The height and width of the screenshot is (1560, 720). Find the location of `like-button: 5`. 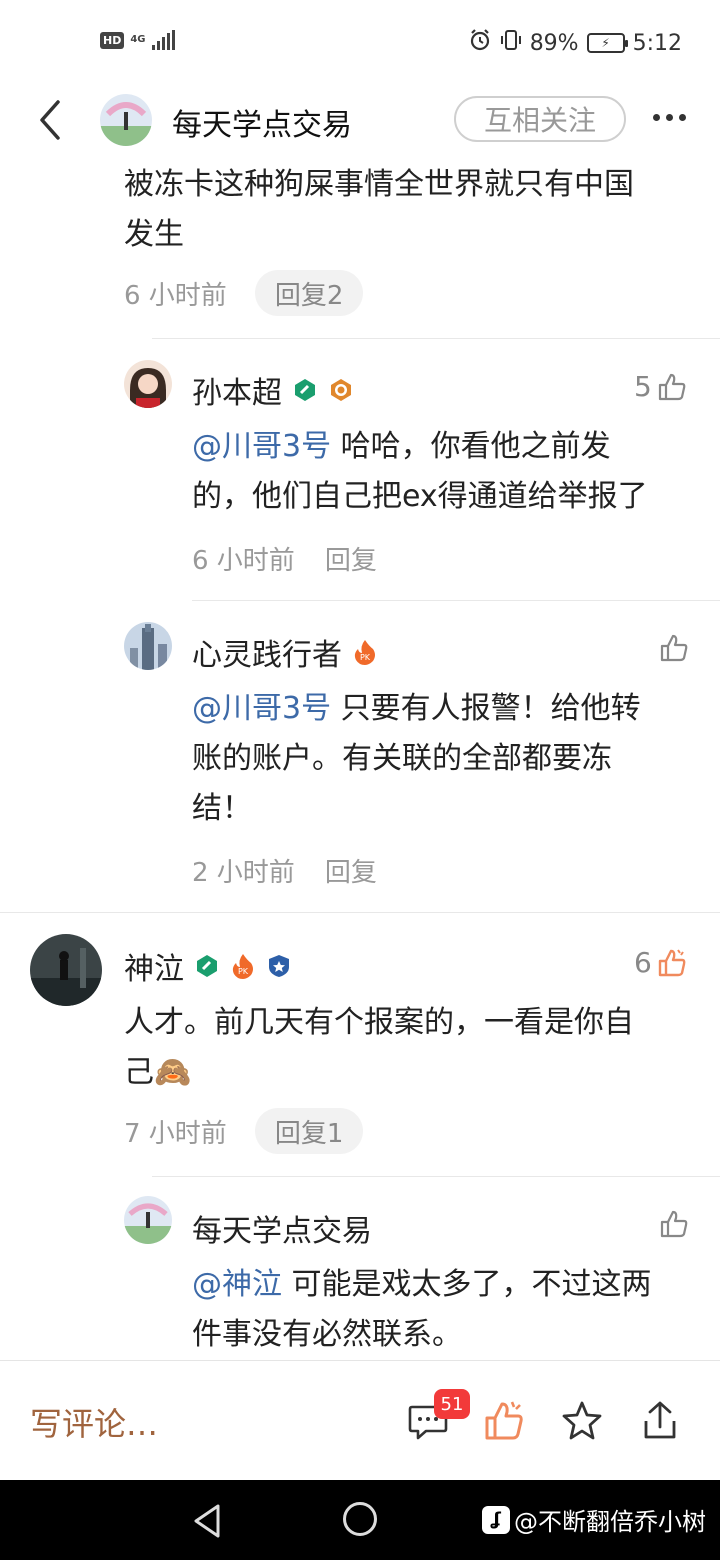

like-button: 5 is located at coordinates (661, 386).